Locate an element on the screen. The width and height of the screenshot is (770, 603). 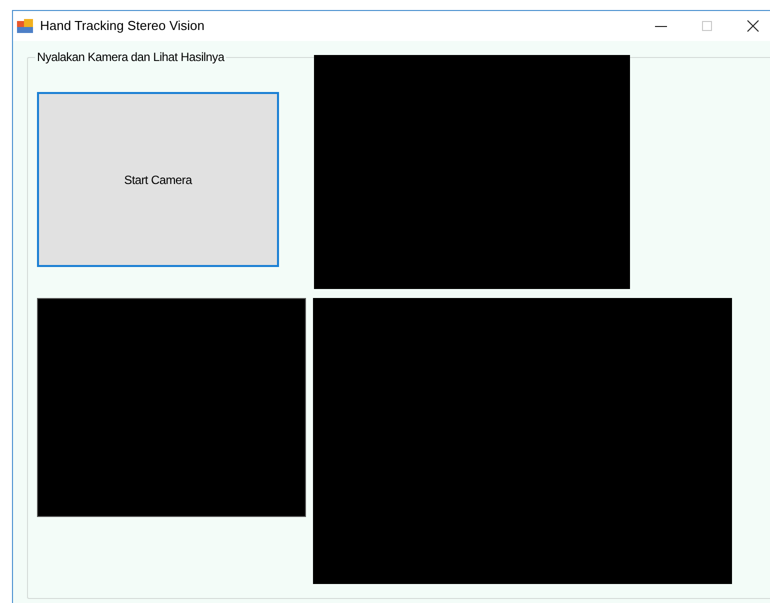
group-label: Nyalakan Kamera dan Lihat Hasilnya is located at coordinates (130, 57).